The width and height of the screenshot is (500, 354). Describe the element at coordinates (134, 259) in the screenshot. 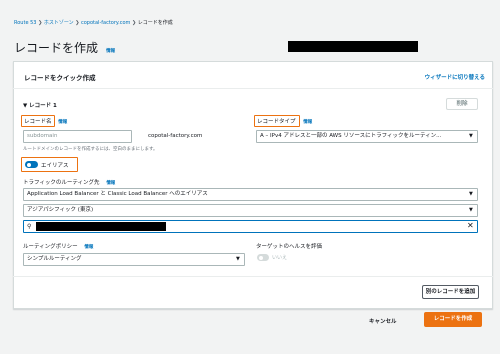

I see `routing-policy-select: シンプルルーティング` at that location.